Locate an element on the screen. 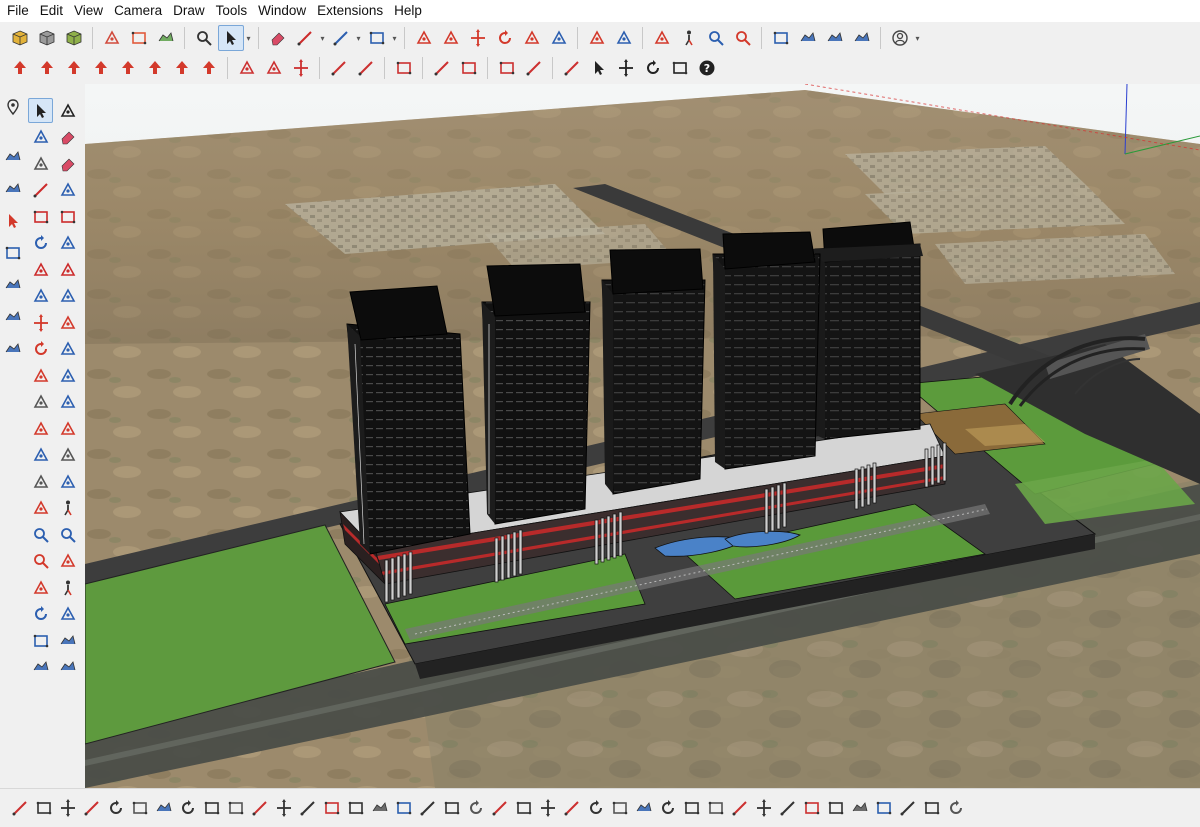 This screenshot has height=827, width=1200. bottom-tool-7-terrain-icon is located at coordinates (164, 808).